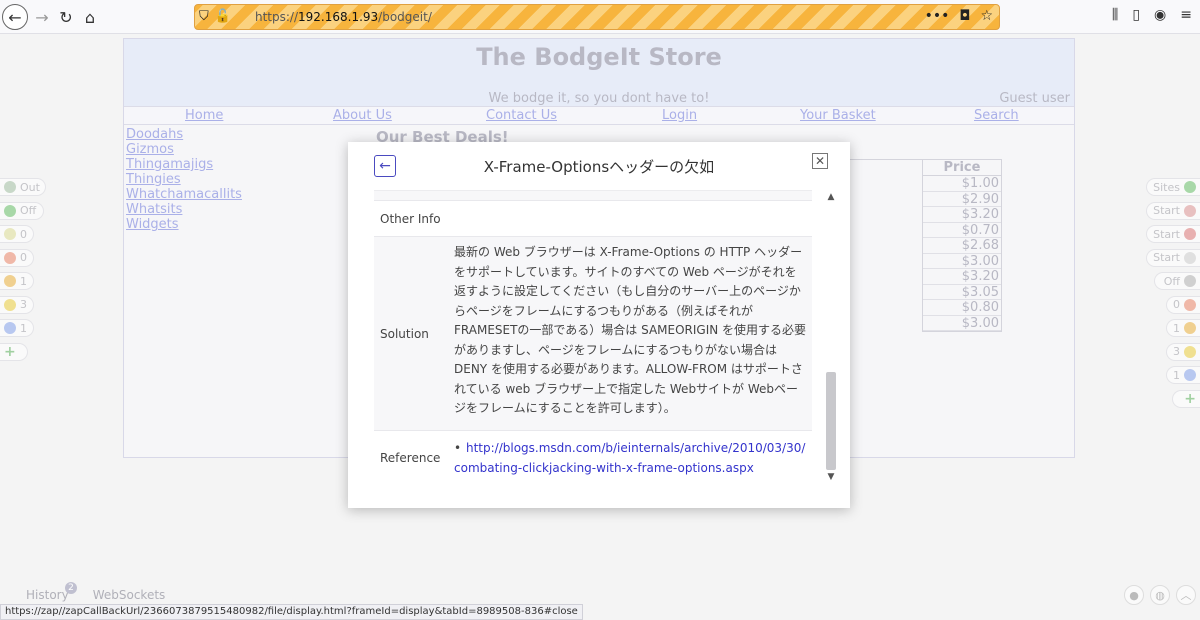 The width and height of the screenshot is (1200, 620). I want to click on hud-break-button: Off, so click(22, 210).